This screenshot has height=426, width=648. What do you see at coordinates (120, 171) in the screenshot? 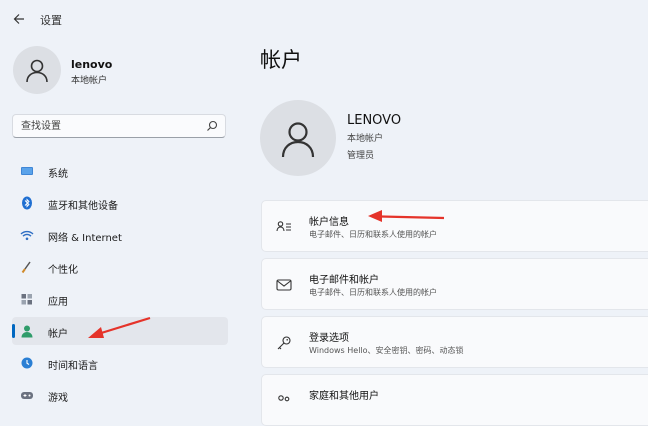
I see `sidebar-item-system: 系统` at bounding box center [120, 171].